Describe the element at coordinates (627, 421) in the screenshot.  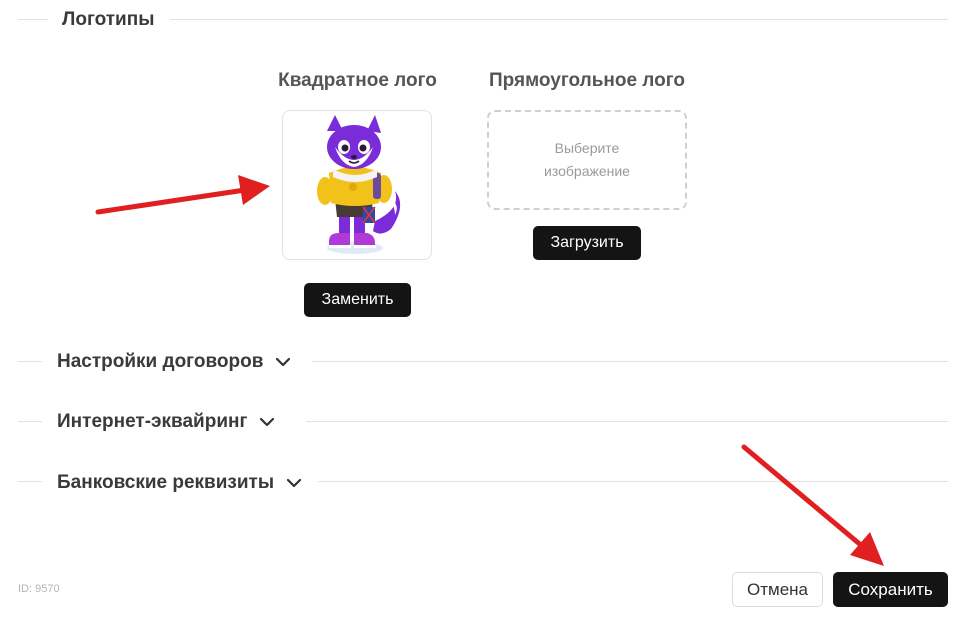
I see `acquiring-divider-right` at that location.